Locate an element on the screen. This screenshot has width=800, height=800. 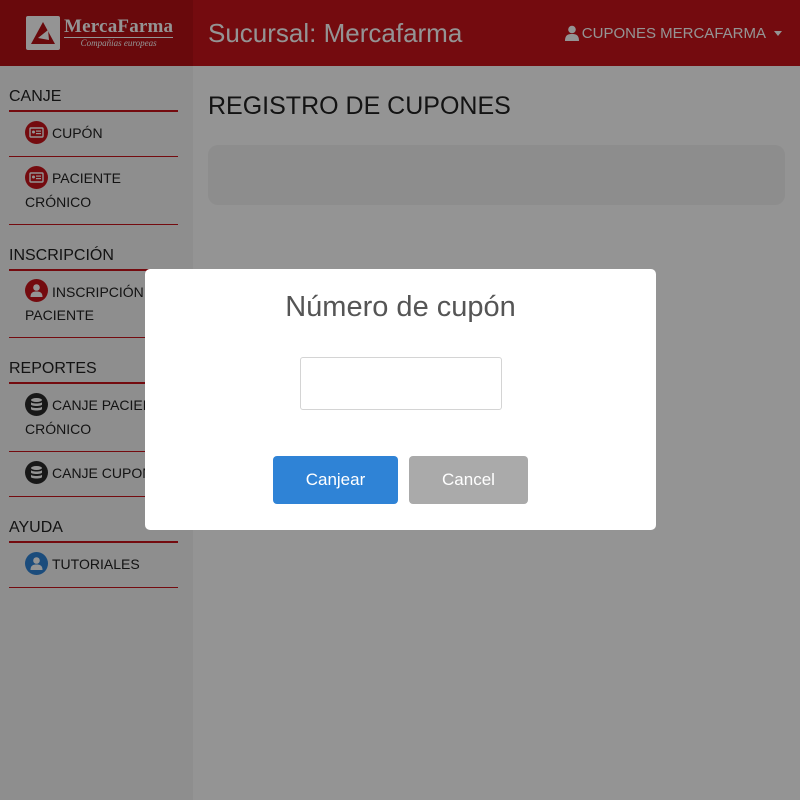
redeem-button: Canjear is located at coordinates (335, 480).